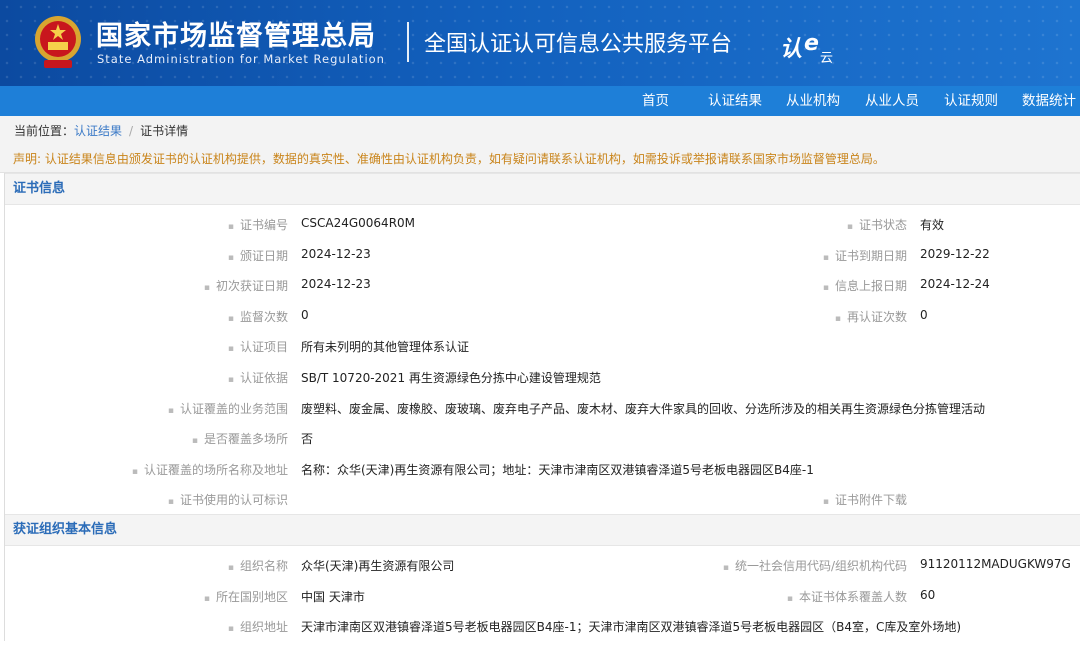 The width and height of the screenshot is (1080, 651). Describe the element at coordinates (815, 565) in the screenshot. I see `field-label: 统一社会信用代码/组织机构代码` at that location.